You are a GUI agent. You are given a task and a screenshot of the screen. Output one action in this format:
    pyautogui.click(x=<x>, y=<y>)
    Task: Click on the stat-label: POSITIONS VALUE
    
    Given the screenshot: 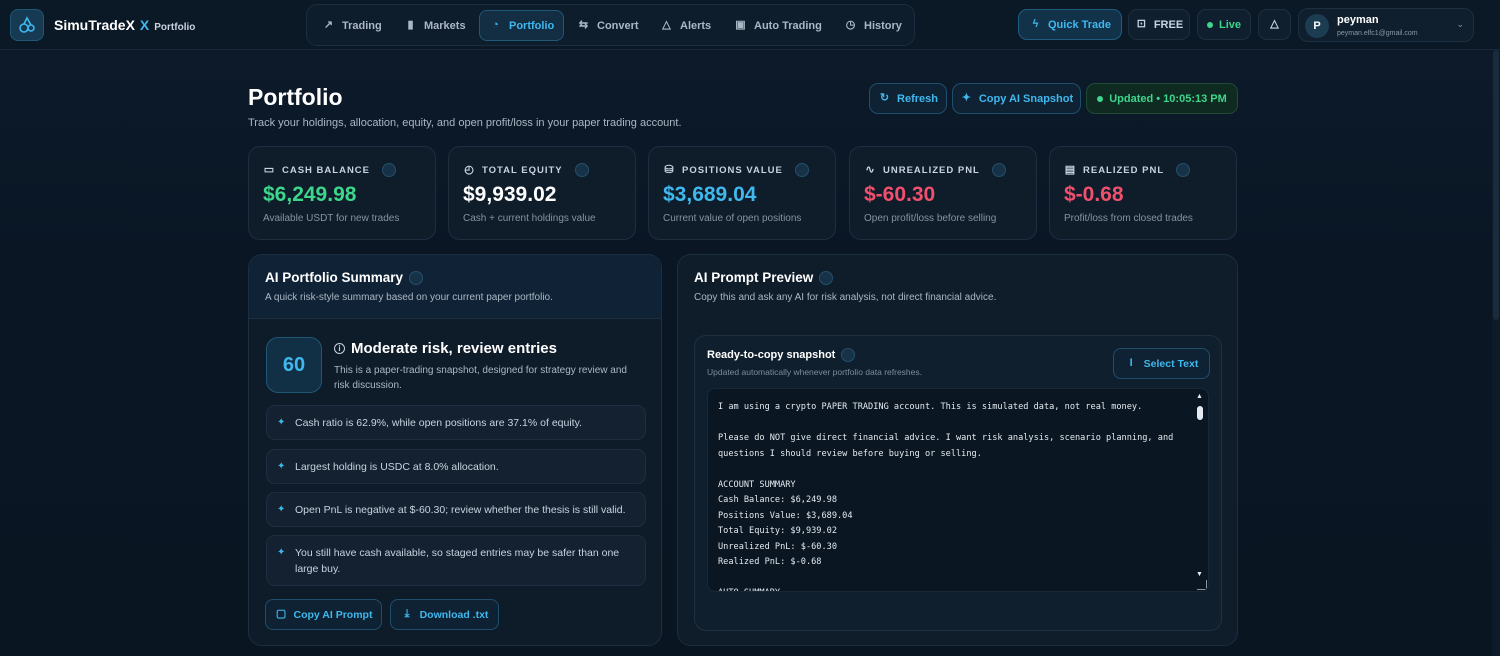 What is the action you would take?
    pyautogui.click(x=732, y=170)
    